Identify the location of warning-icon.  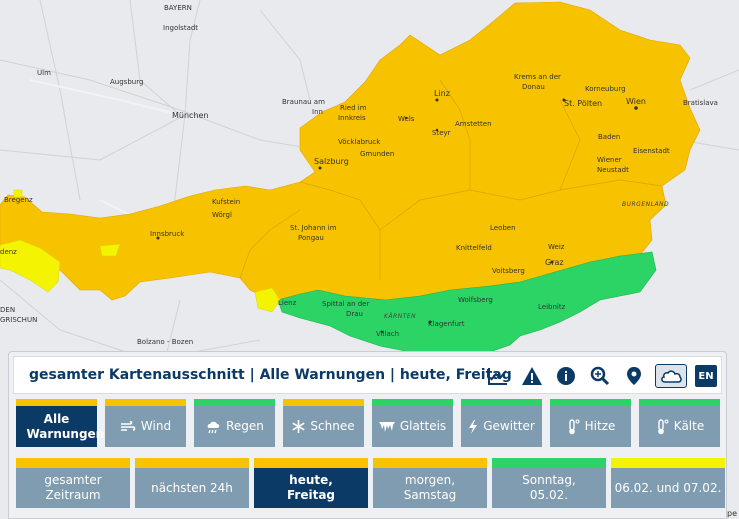
(532, 376).